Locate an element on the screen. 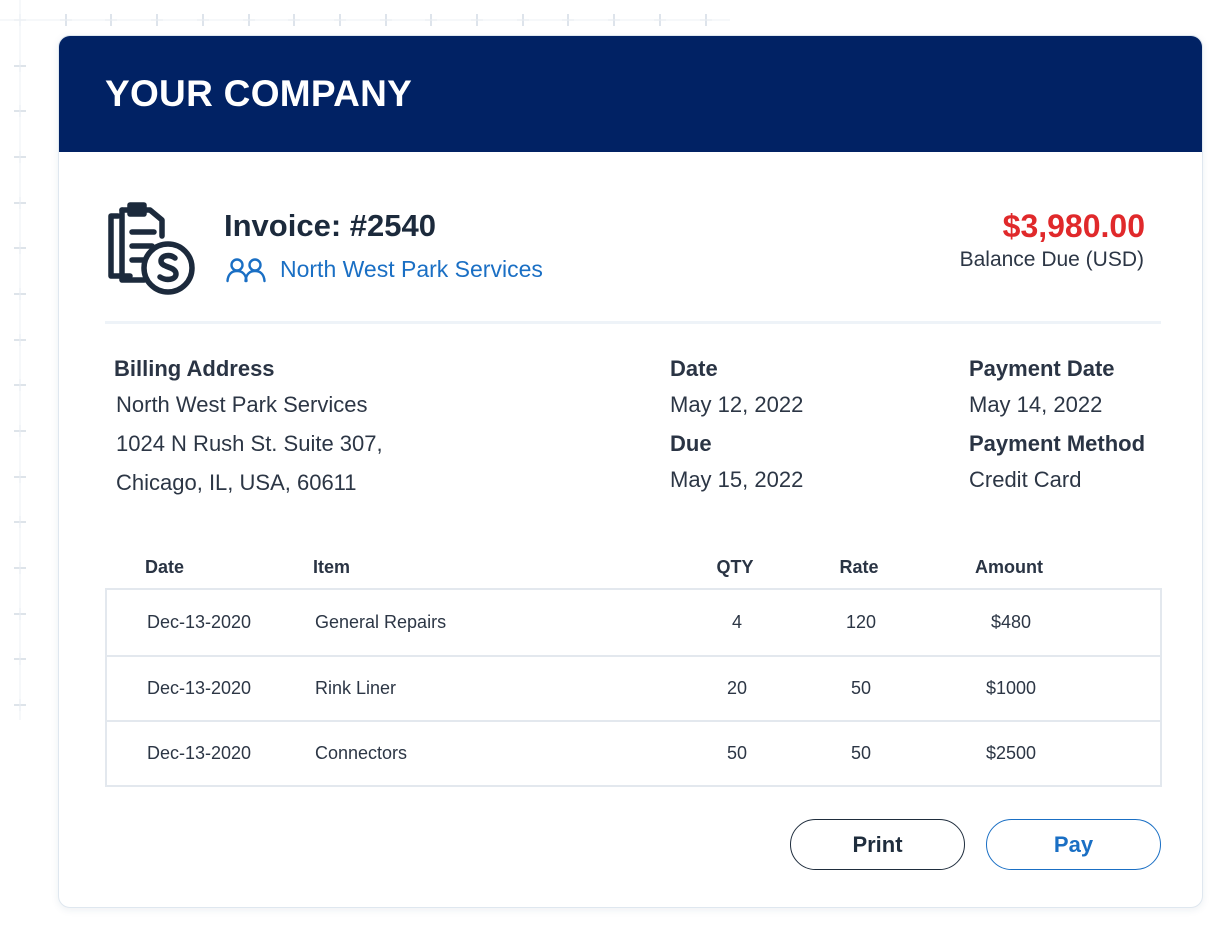 The width and height of the screenshot is (1220, 936). billing-address-label: Billing Address is located at coordinates (194, 368).